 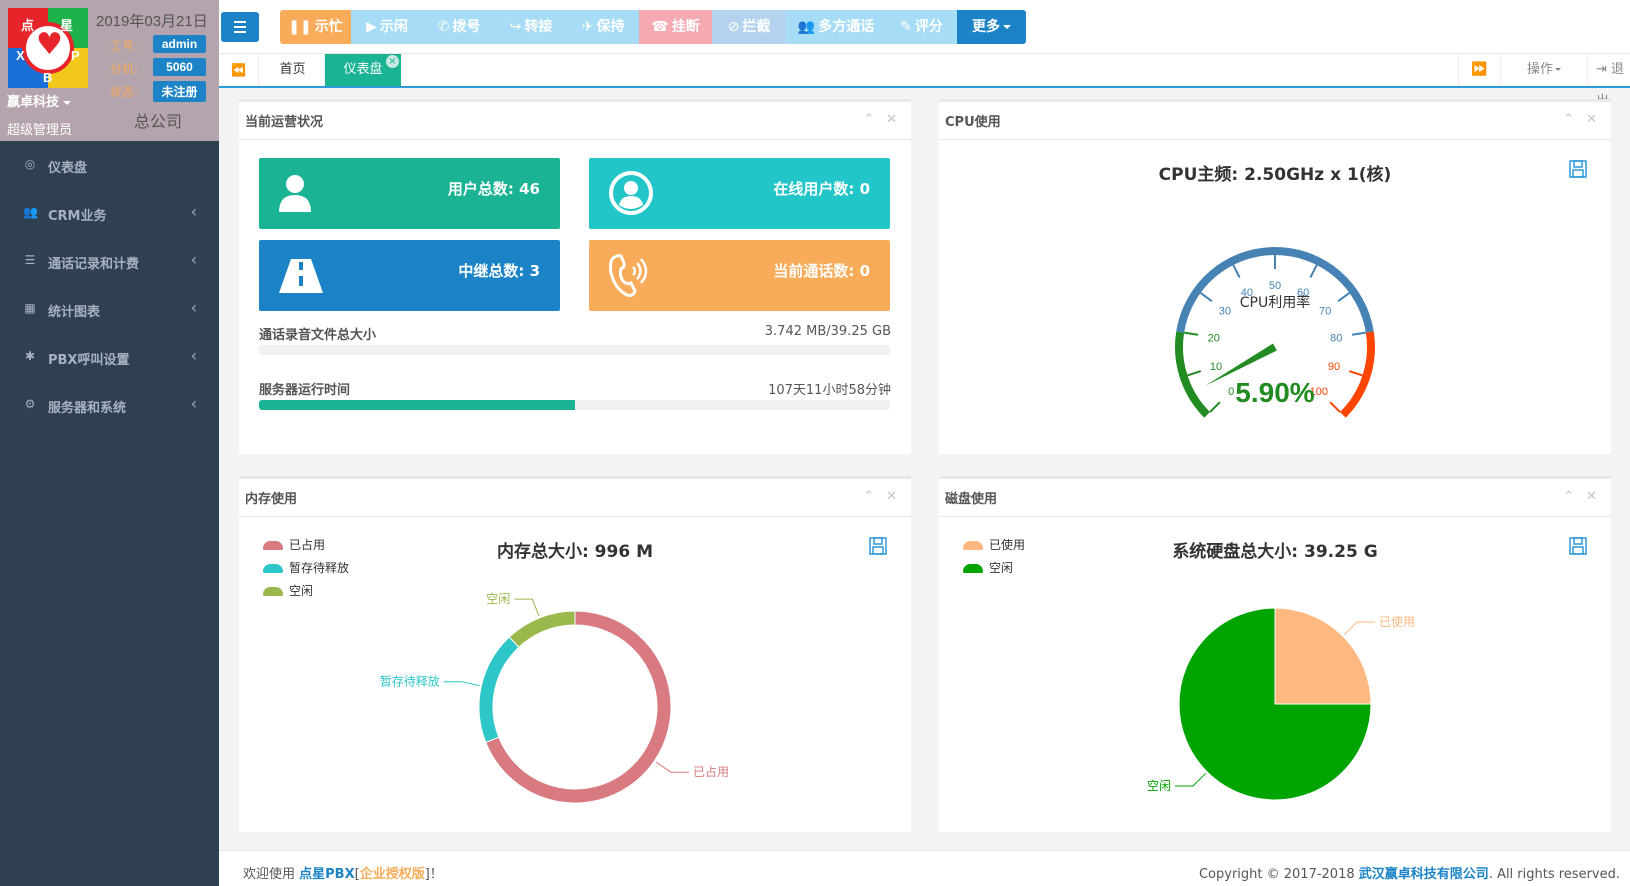 What do you see at coordinates (193, 307) in the screenshot?
I see `chevron-left-icon: ‹` at bounding box center [193, 307].